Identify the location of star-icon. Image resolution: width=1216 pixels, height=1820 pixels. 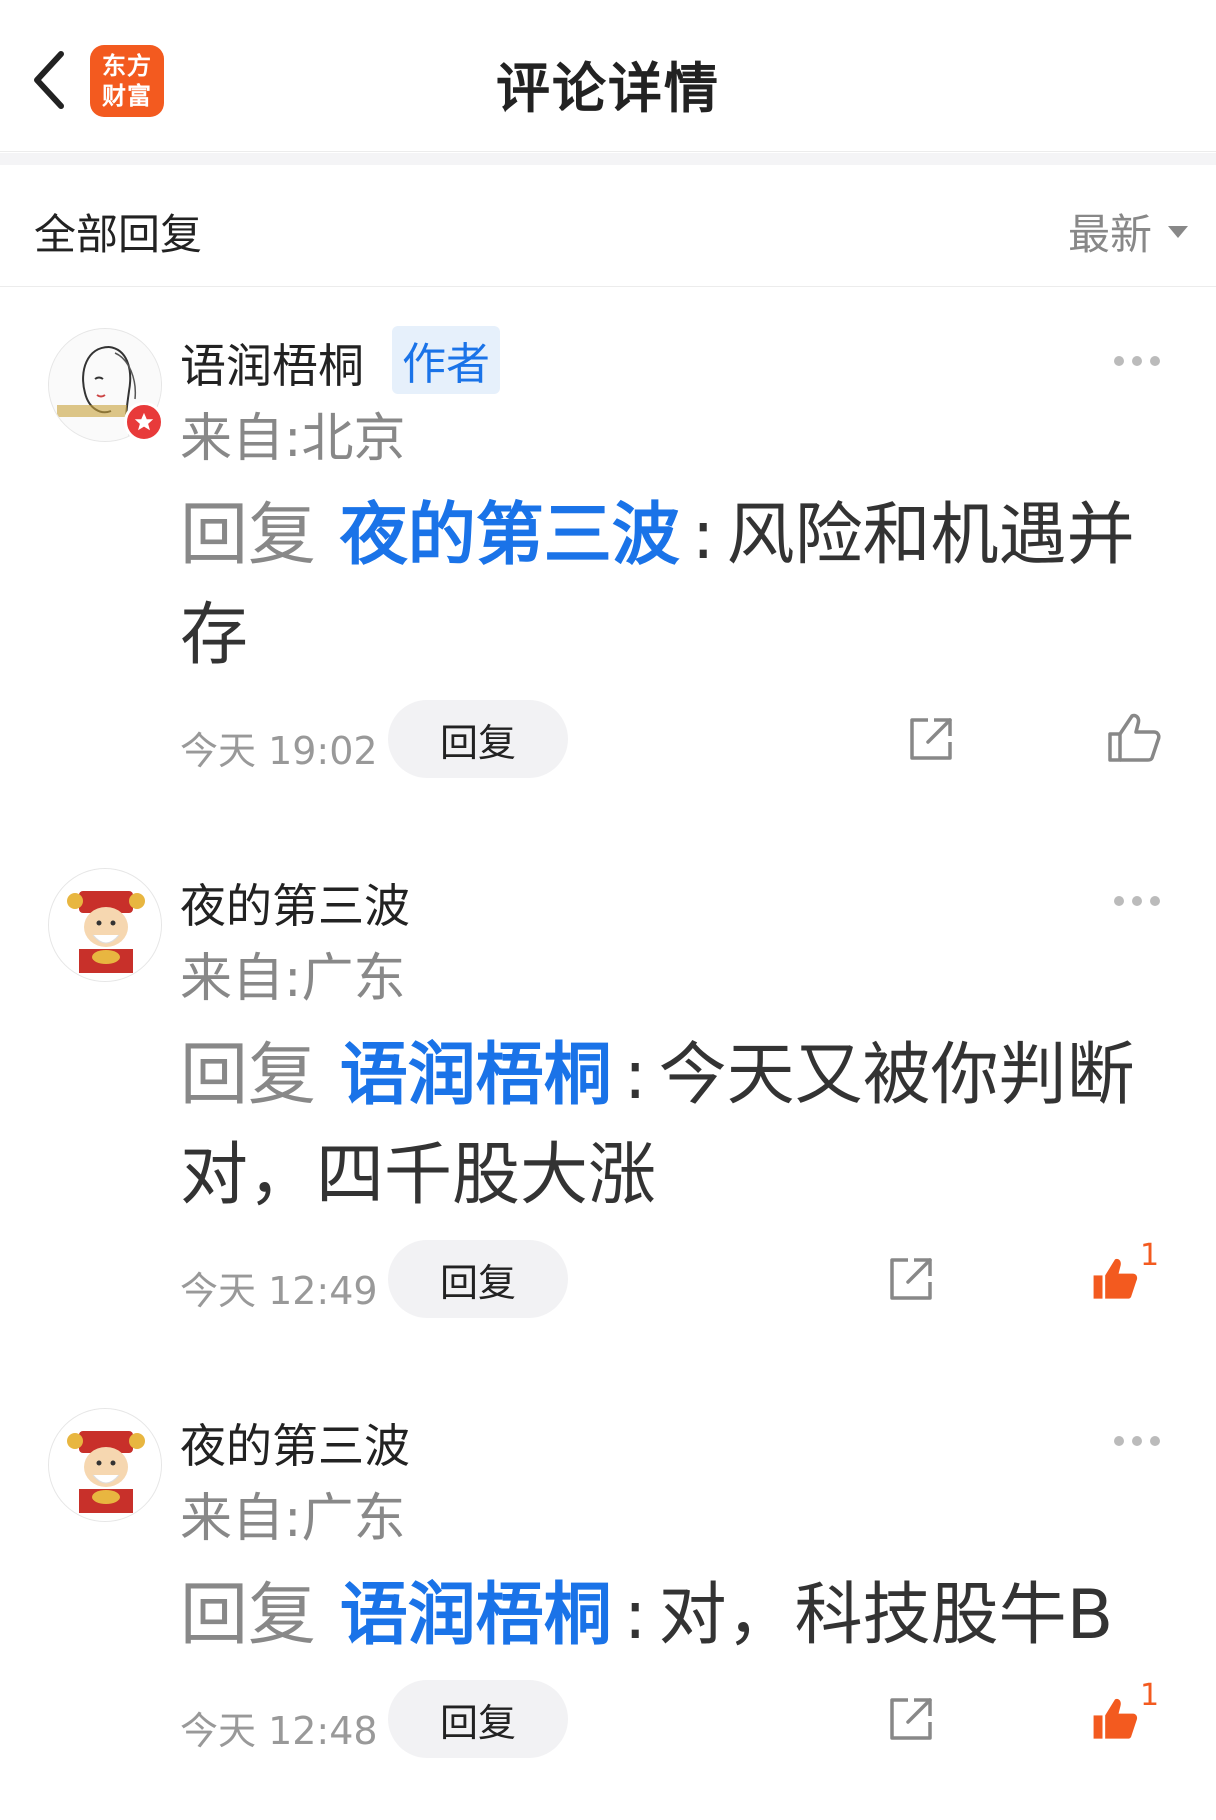
(144, 421).